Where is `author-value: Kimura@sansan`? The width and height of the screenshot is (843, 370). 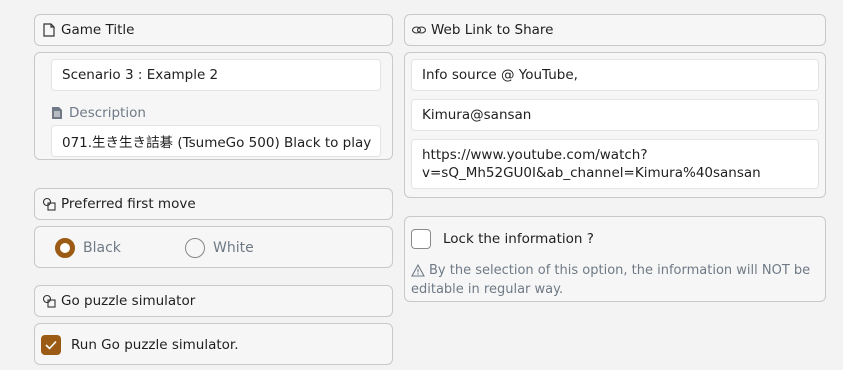 author-value: Kimura@sansan is located at coordinates (477, 115).